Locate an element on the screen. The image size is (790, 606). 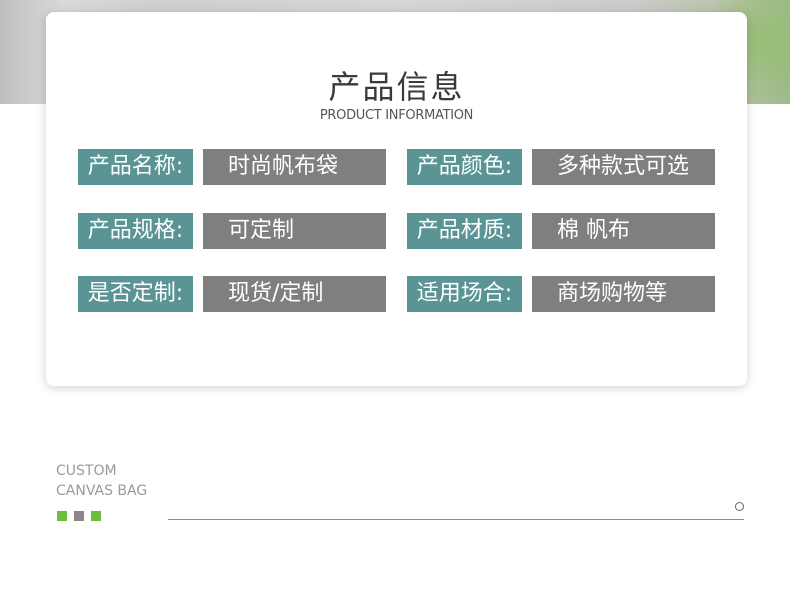
card-title: 产品信息 is located at coordinates (396, 87).